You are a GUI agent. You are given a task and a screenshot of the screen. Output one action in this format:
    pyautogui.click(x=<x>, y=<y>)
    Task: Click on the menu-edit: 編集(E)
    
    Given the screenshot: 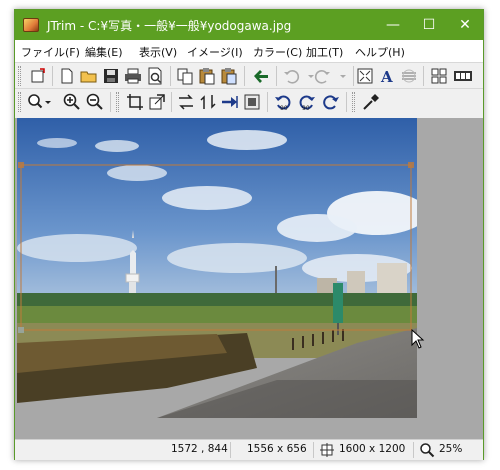 What is the action you would take?
    pyautogui.click(x=104, y=52)
    